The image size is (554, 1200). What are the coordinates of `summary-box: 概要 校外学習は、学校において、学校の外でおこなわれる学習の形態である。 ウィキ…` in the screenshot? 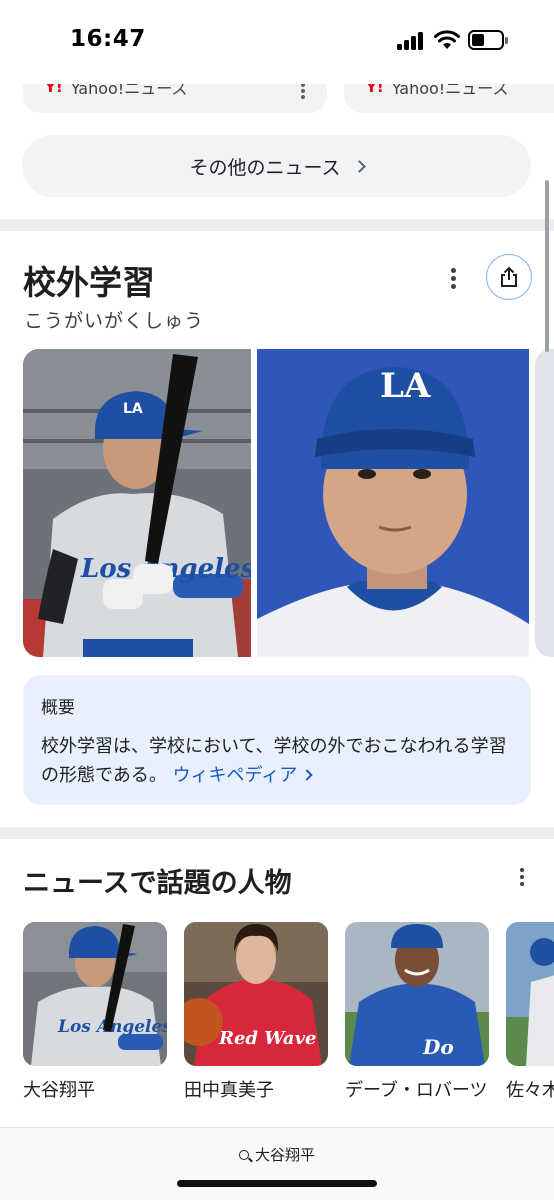 It's located at (277, 740).